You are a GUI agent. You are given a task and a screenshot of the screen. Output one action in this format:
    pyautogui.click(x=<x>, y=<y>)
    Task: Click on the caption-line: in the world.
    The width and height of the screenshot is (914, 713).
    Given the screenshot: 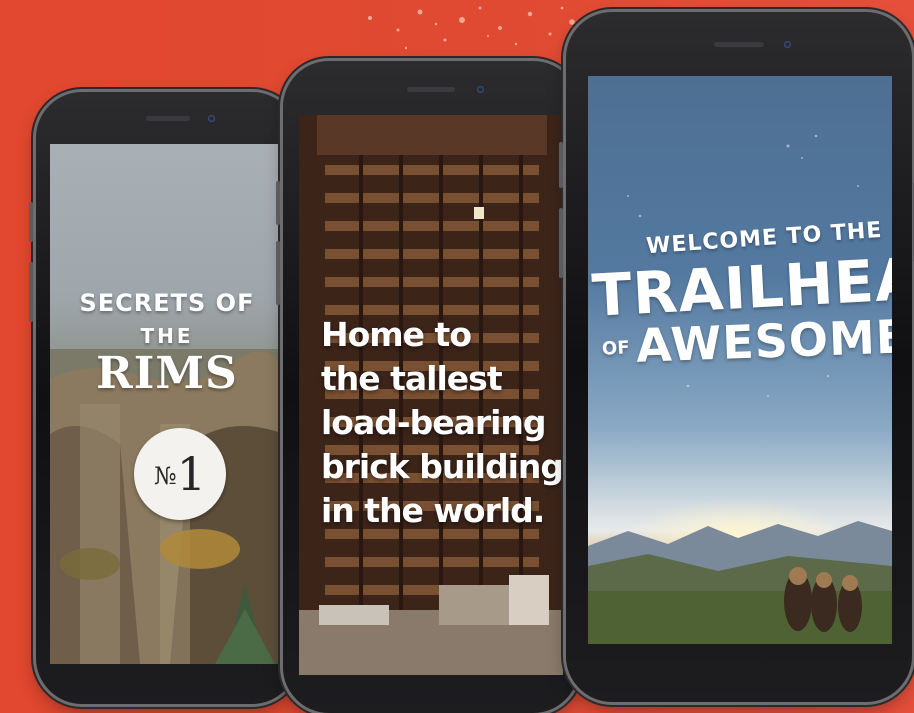 What is the action you would take?
    pyautogui.click(x=433, y=510)
    